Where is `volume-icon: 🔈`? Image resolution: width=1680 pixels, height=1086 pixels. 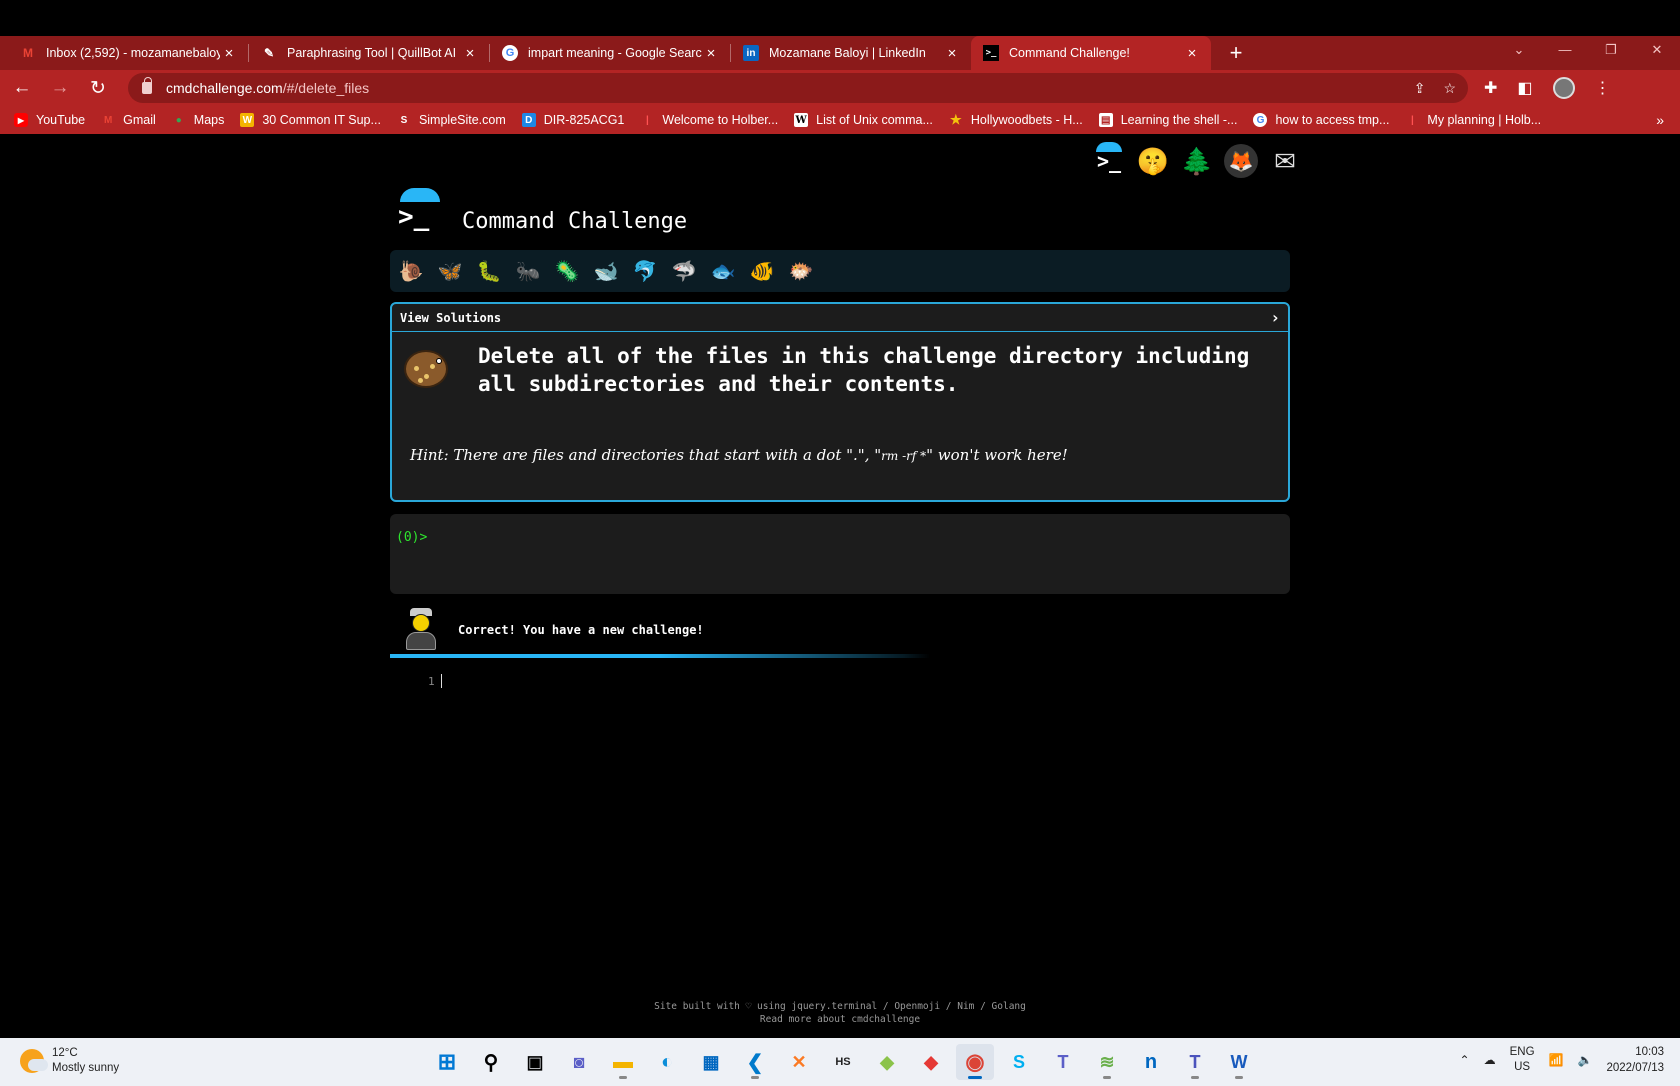
volume-icon: 🔈 is located at coordinates (1584, 1060).